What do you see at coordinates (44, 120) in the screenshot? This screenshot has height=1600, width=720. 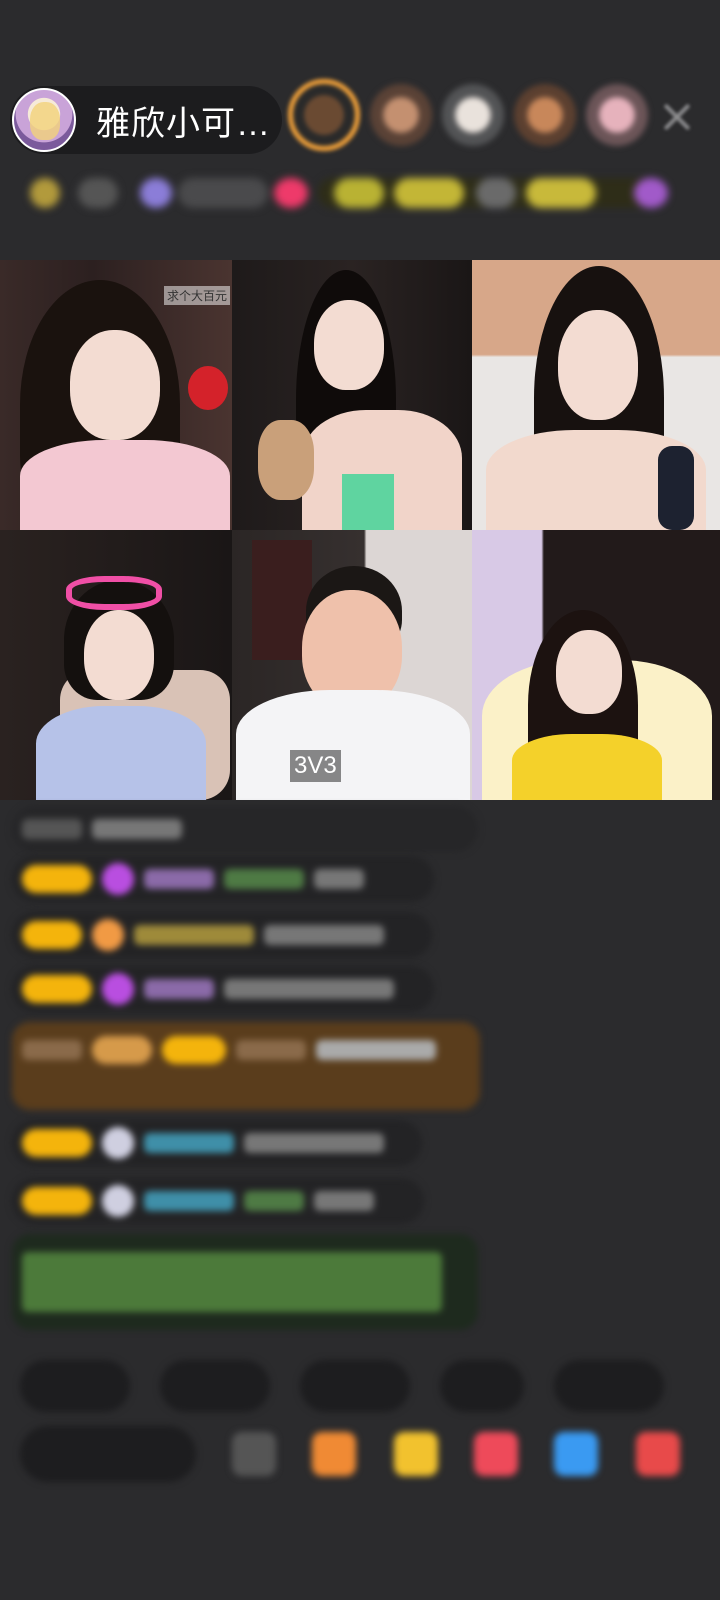 I see `host-avatar` at bounding box center [44, 120].